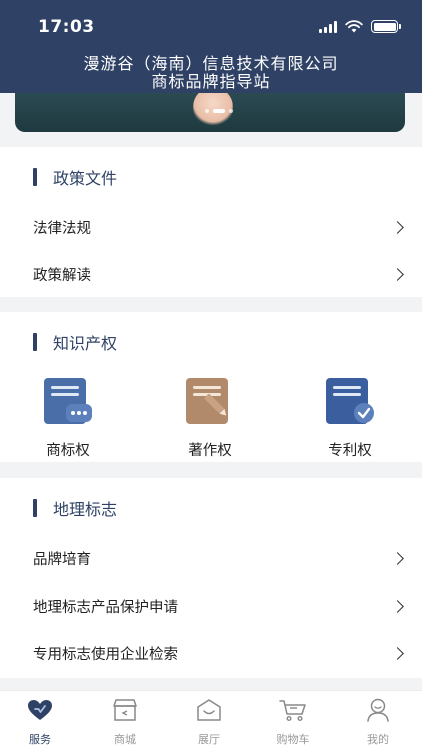  I want to click on bottom-tab-bar: 服务 商城 展厅 购物车 我的, so click(211, 720).